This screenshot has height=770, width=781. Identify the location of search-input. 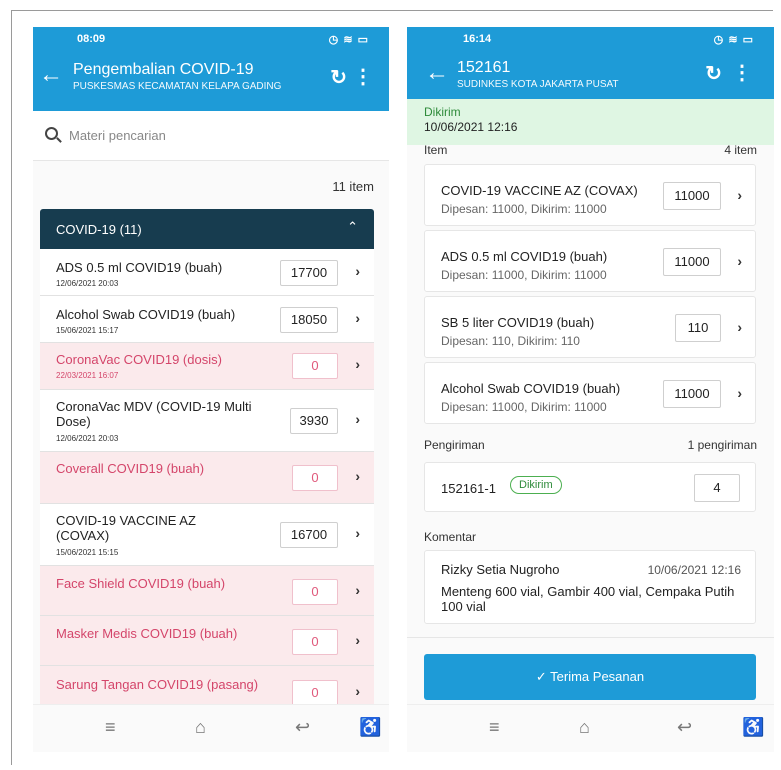
(219, 135).